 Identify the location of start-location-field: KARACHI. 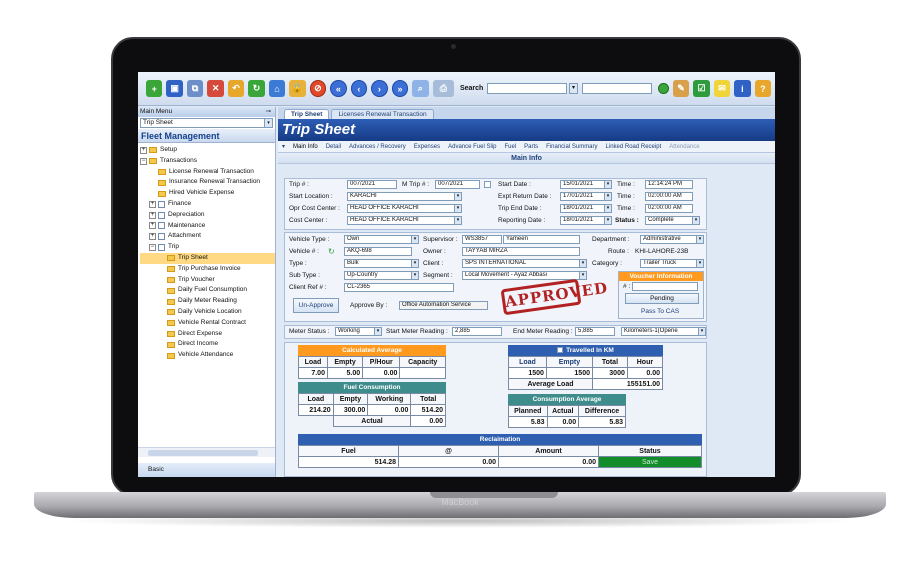
(401, 196).